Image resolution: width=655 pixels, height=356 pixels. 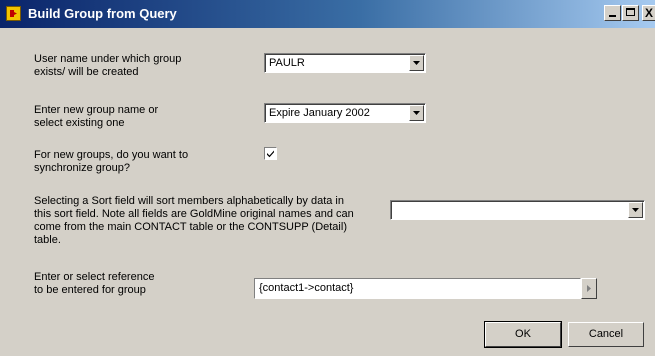 I want to click on group-name-combo: Expire January 2002, so click(x=345, y=113).